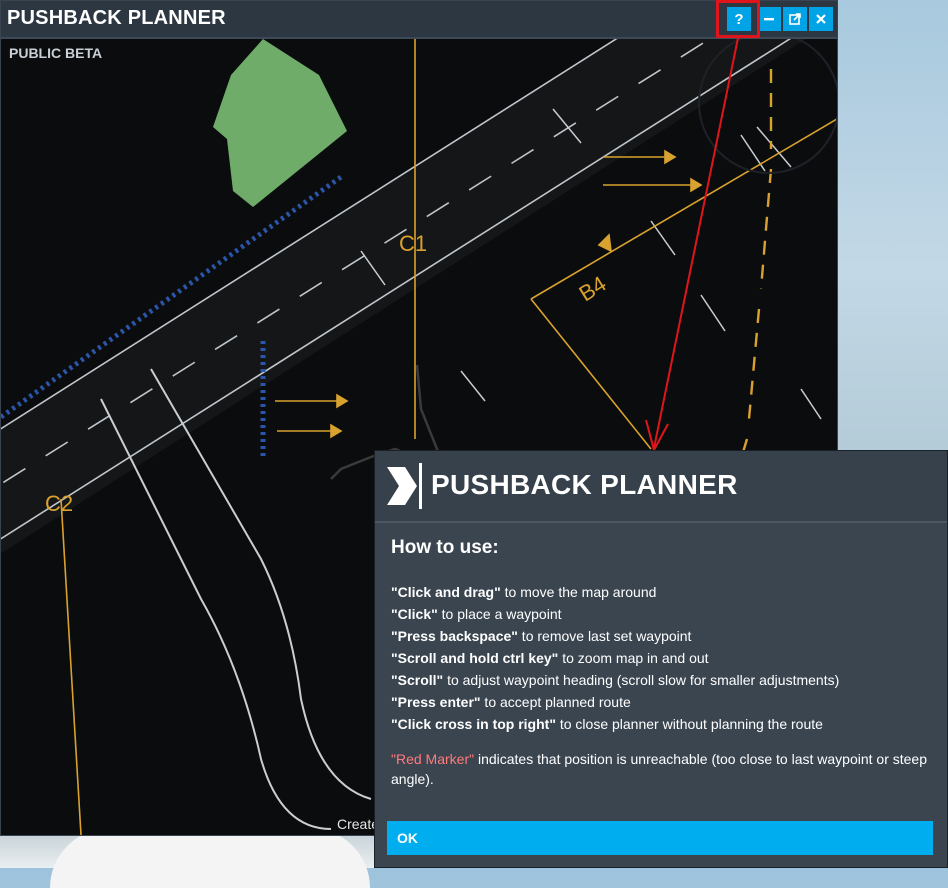  Describe the element at coordinates (738, 19) in the screenshot. I see `help-button-highlight` at that location.